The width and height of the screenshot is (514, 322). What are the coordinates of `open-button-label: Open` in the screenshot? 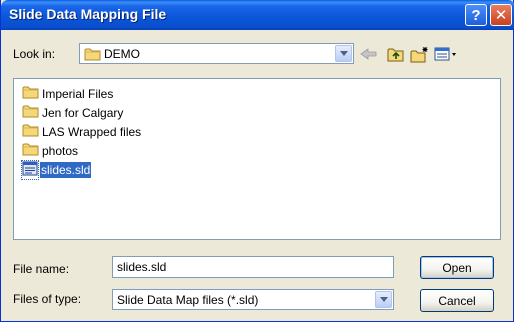 It's located at (457, 267).